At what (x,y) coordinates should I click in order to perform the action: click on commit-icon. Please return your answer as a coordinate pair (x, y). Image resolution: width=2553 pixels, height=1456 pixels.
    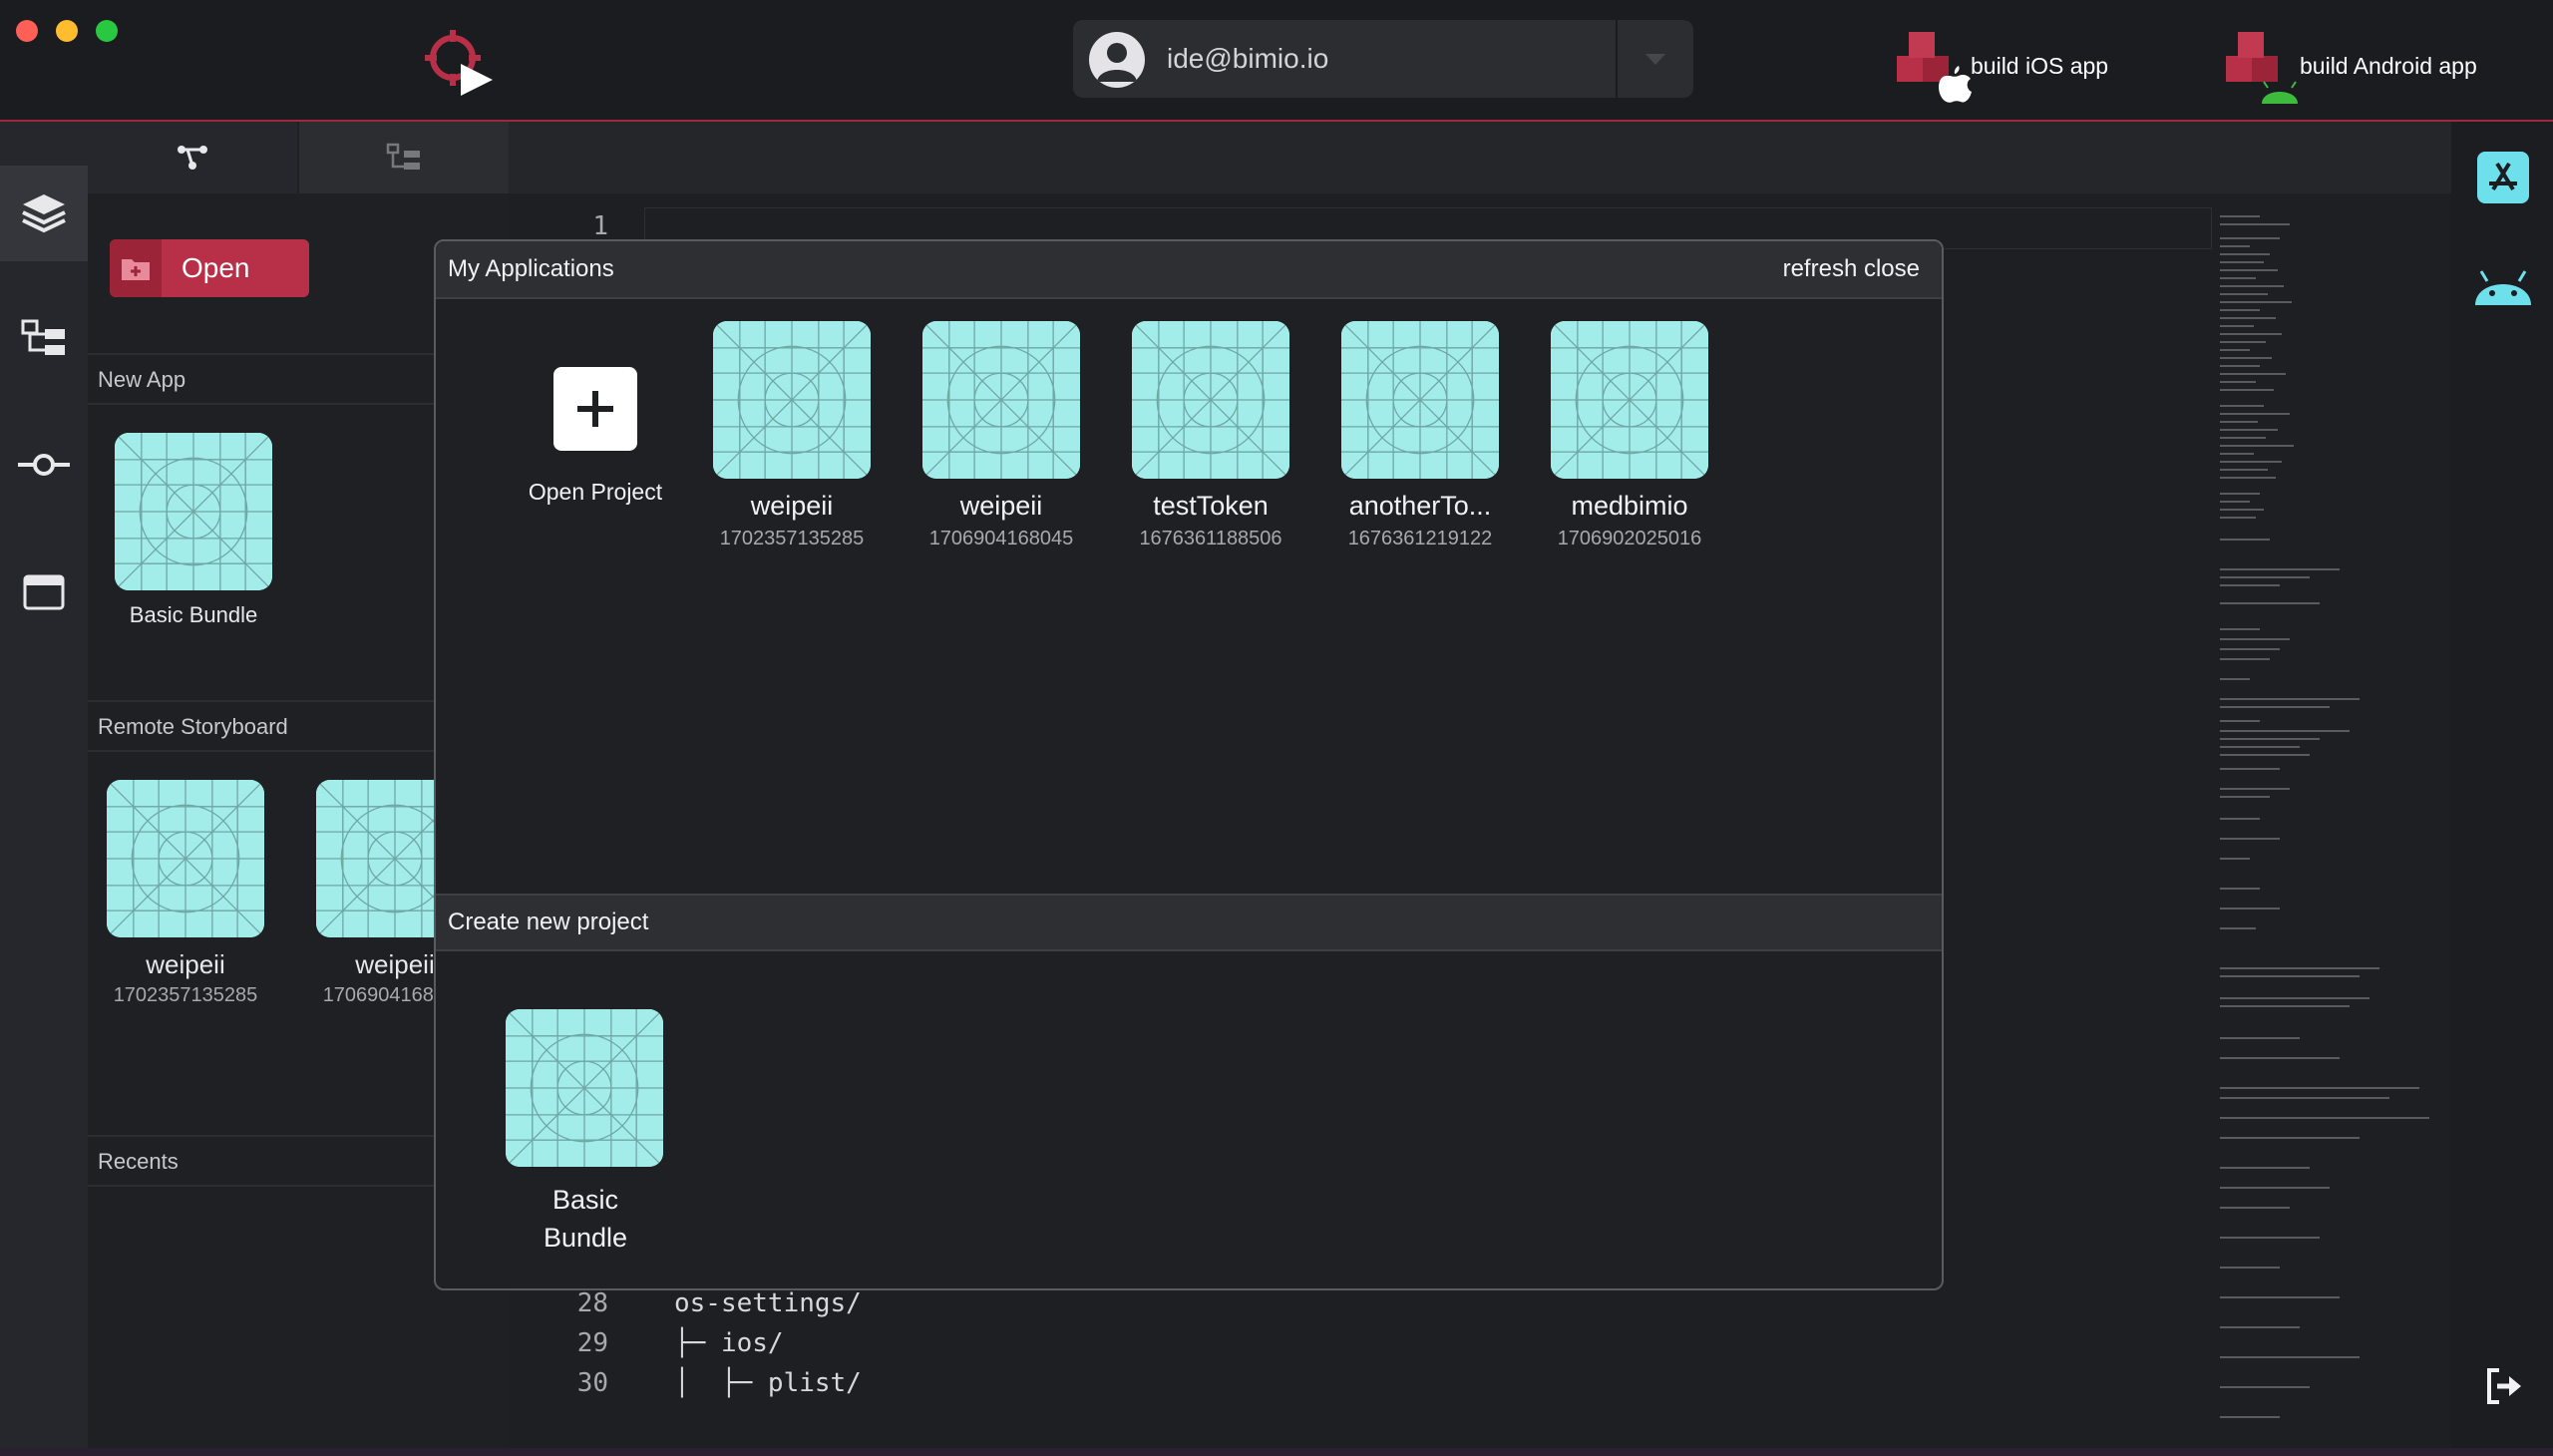
    Looking at the image, I should click on (44, 465).